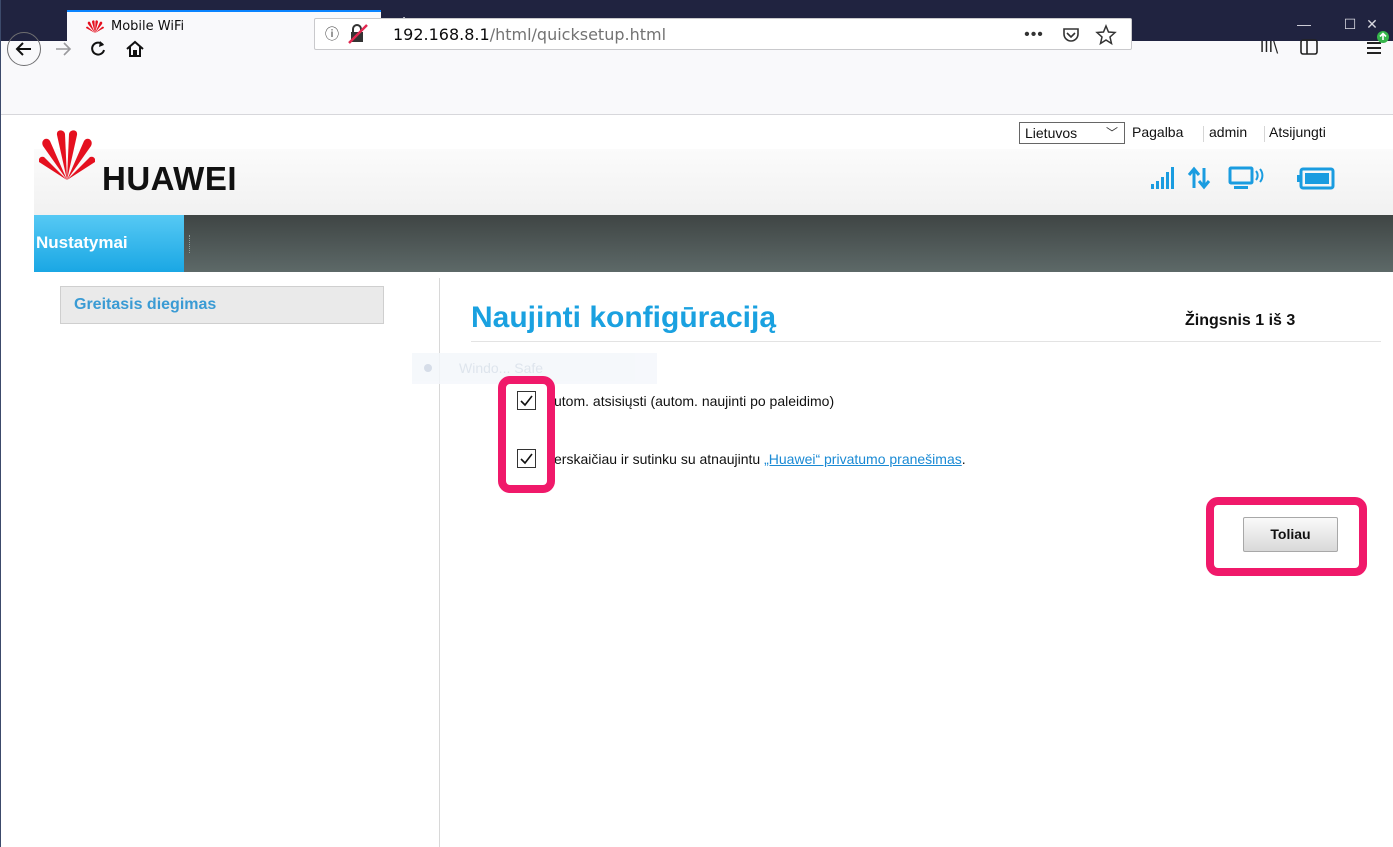  Describe the element at coordinates (190, 244) in the screenshot. I see `menu-separator` at that location.